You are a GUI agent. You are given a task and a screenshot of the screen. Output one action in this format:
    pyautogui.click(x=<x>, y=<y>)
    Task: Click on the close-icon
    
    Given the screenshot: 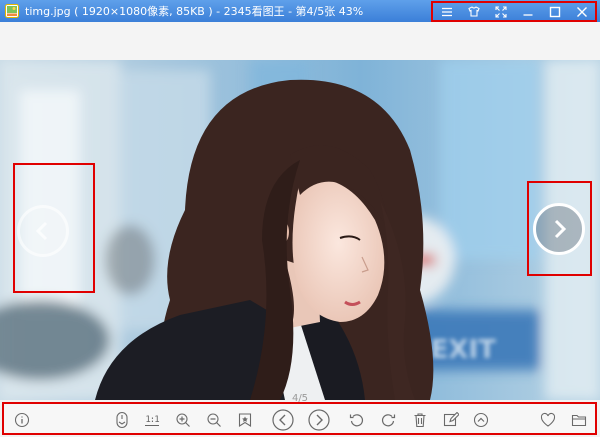 What is the action you would take?
    pyautogui.click(x=582, y=12)
    